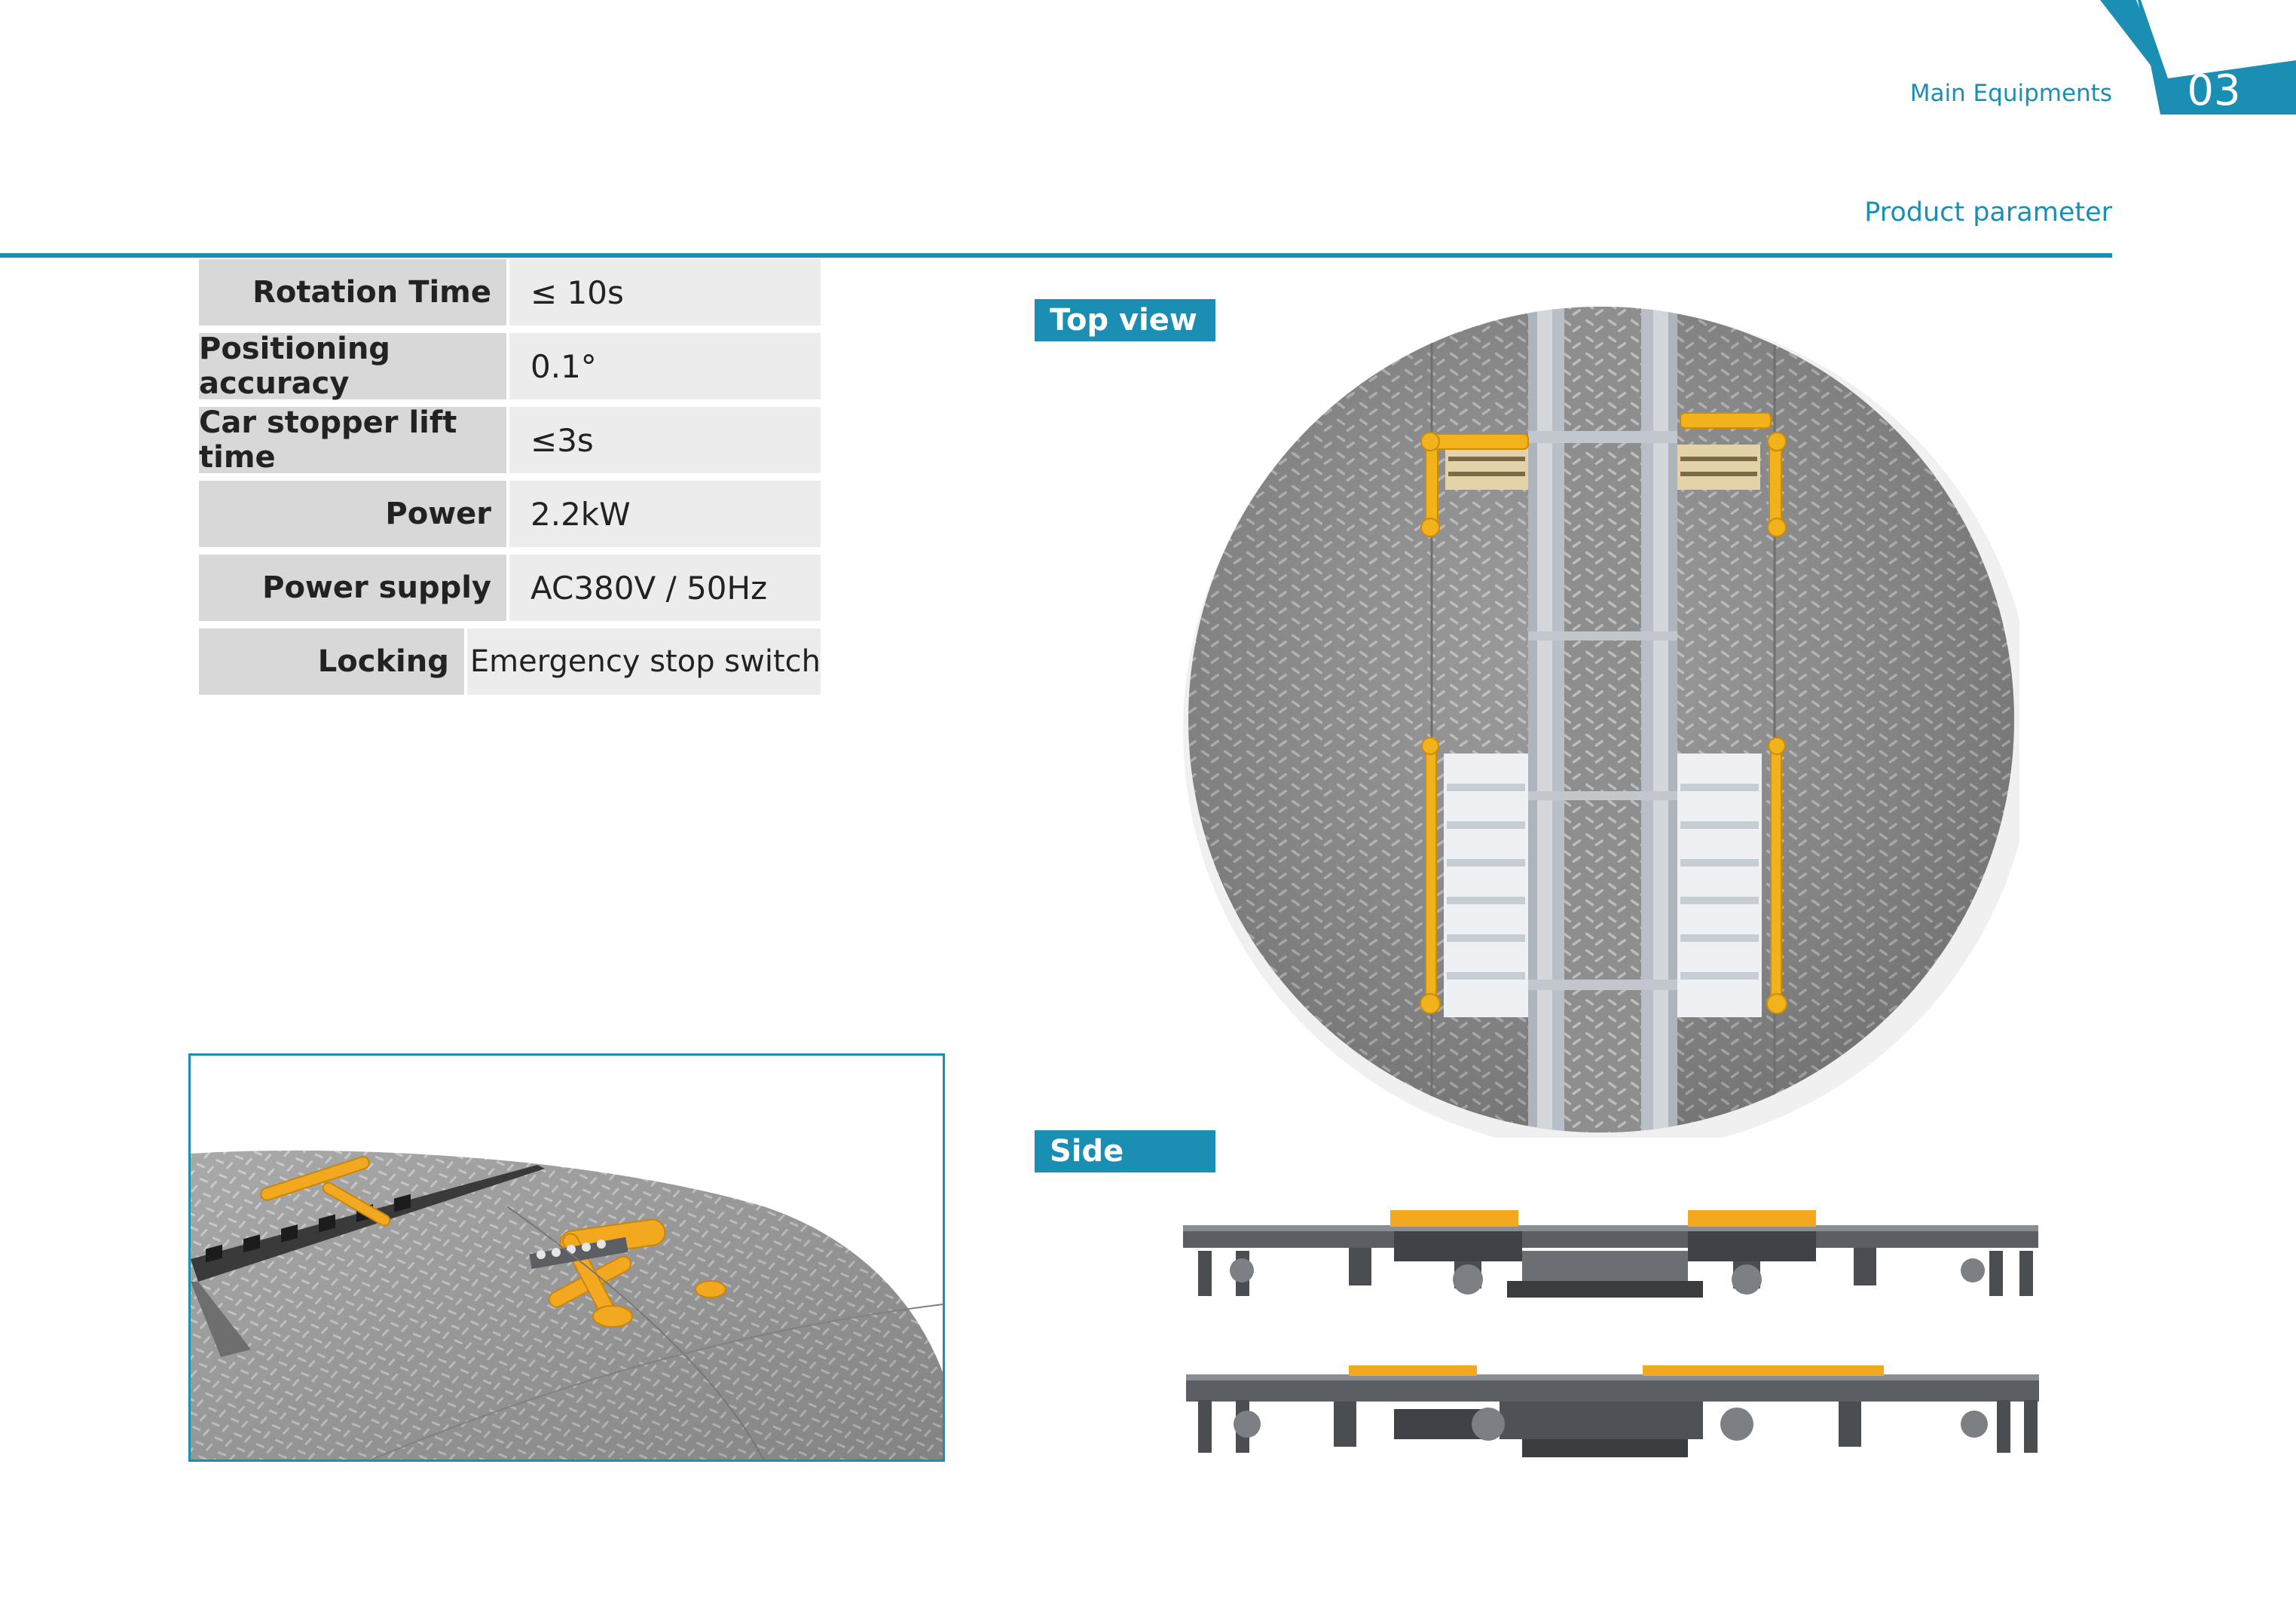 The width and height of the screenshot is (2296, 1611). I want to click on param-value: ≤3s, so click(665, 440).